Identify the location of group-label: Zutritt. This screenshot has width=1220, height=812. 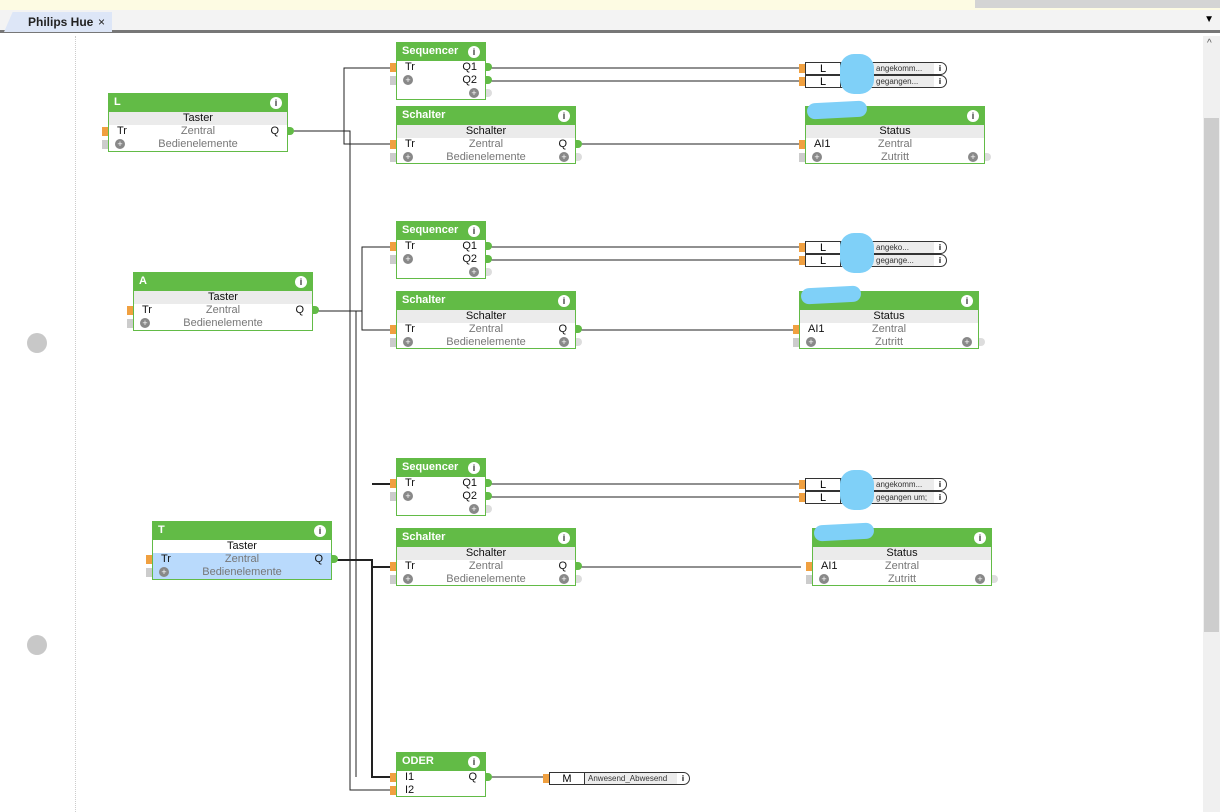
(895, 157).